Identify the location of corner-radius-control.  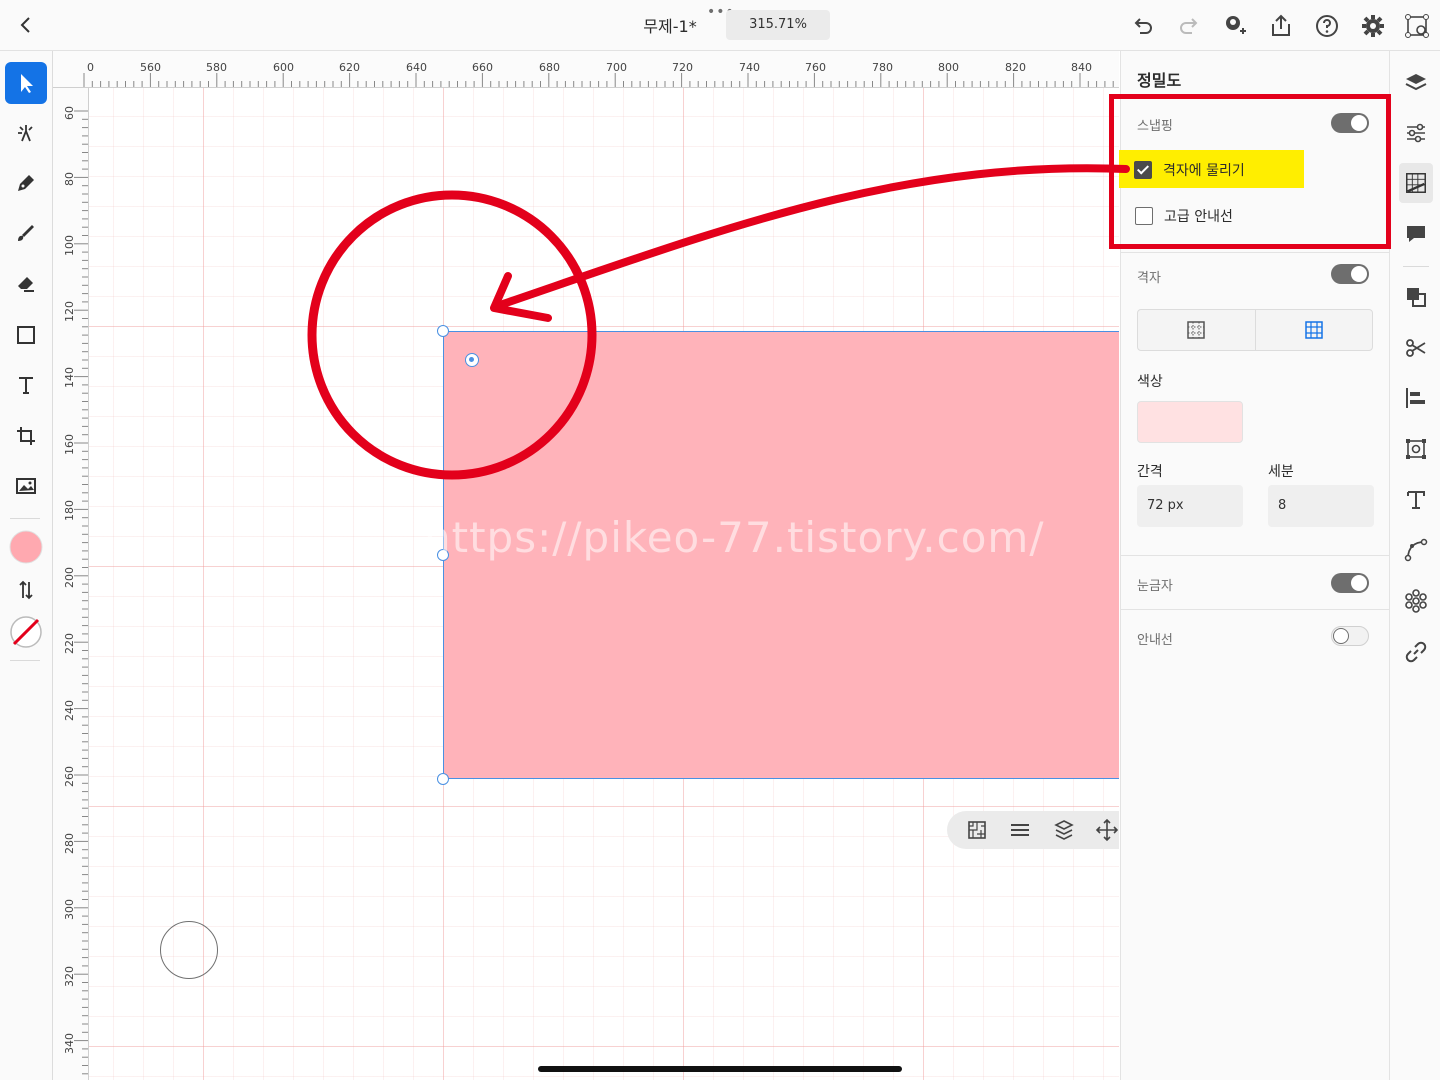
(472, 360).